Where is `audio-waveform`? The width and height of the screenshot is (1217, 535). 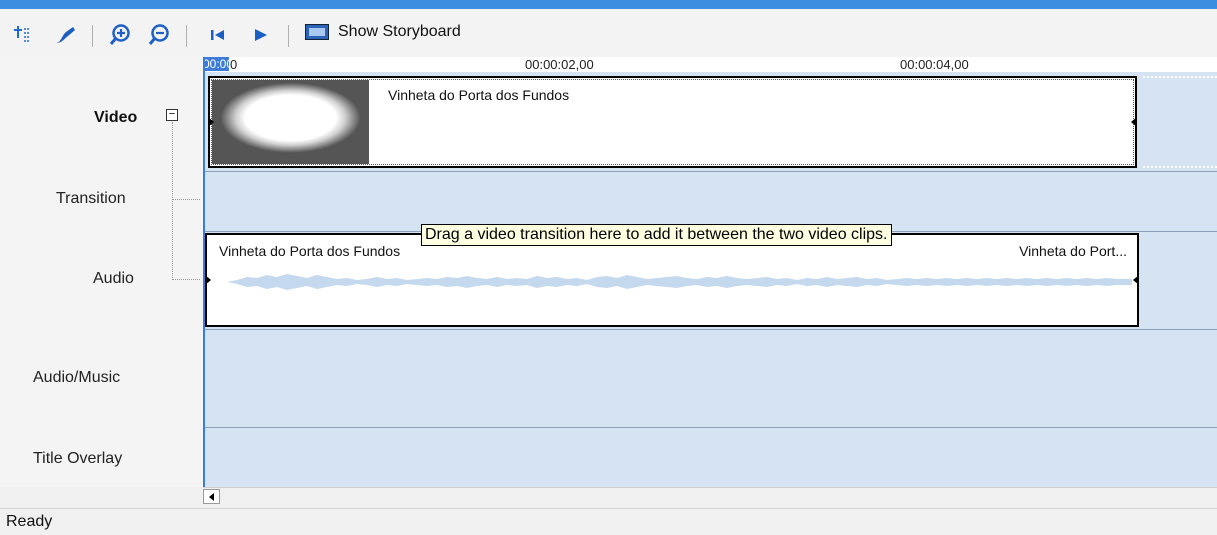 audio-waveform is located at coordinates (679, 282).